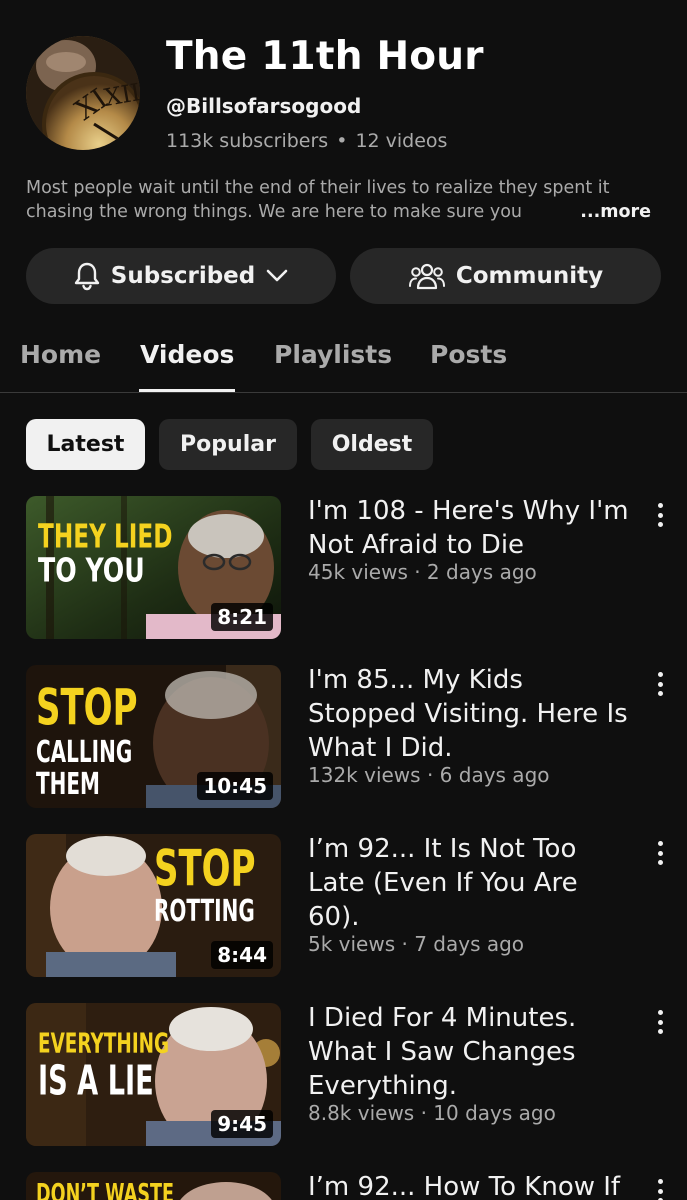 The image size is (687, 1200). What do you see at coordinates (204, 911) in the screenshot?
I see `thumbnail-text: ROTTING` at bounding box center [204, 911].